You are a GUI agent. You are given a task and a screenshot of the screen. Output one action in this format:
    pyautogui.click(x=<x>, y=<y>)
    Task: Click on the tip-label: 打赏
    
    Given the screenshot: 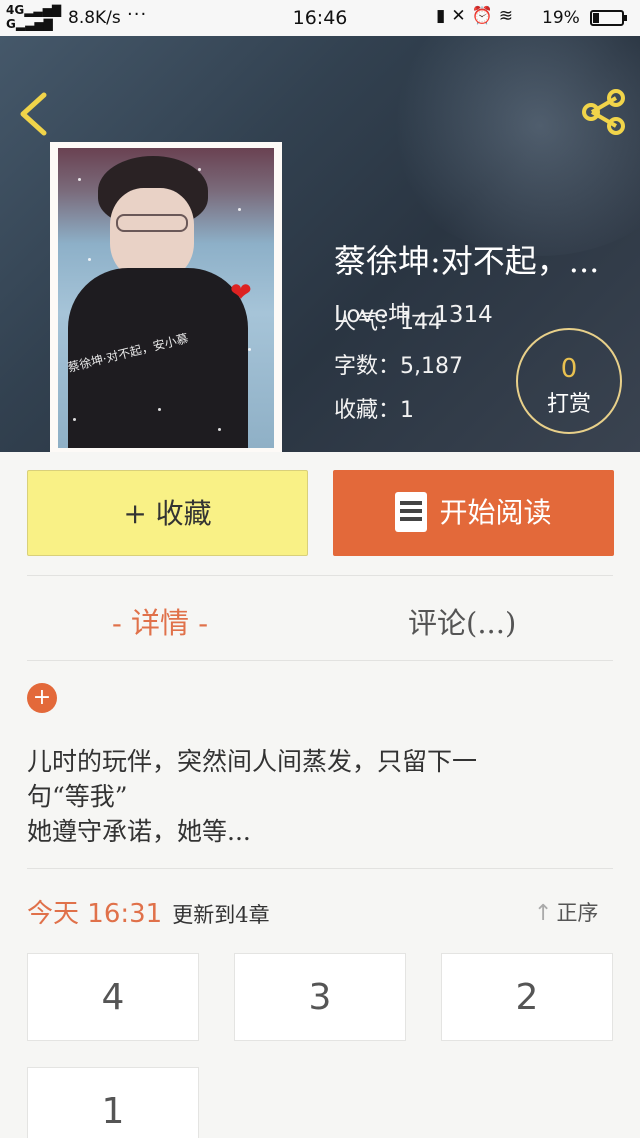 What is the action you would take?
    pyautogui.click(x=568, y=404)
    